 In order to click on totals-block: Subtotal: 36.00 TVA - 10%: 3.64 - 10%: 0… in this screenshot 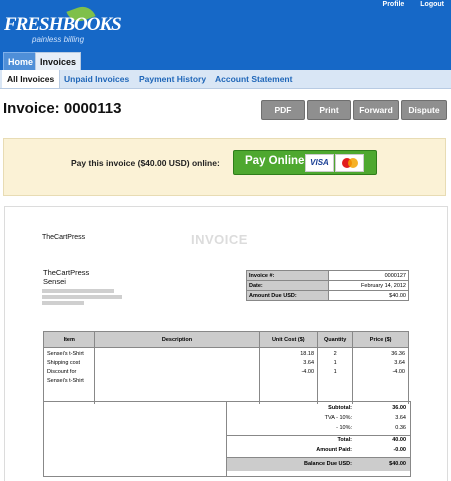, I will do `click(227, 439)`.